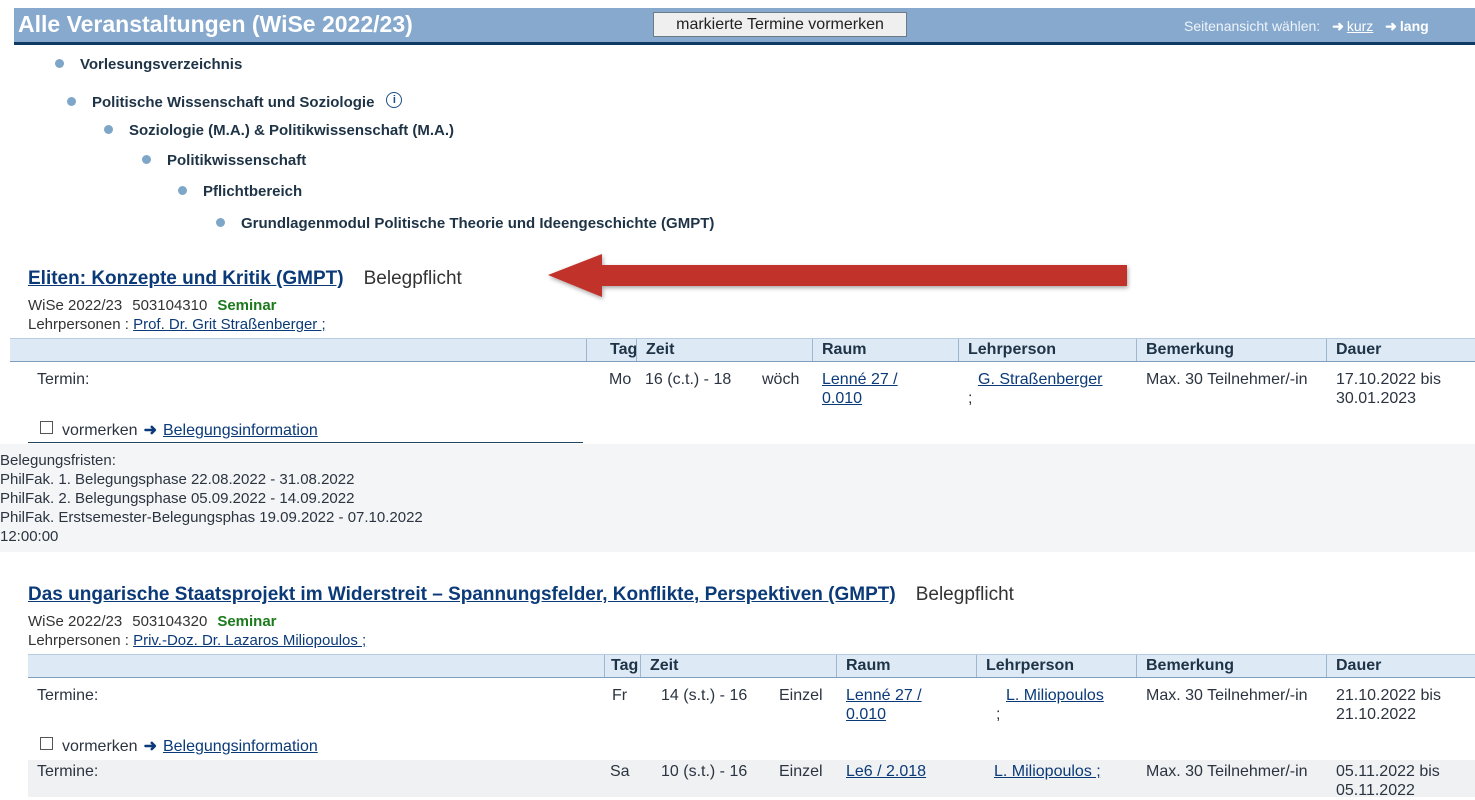 This screenshot has height=800, width=1475. Describe the element at coordinates (215, 24) in the screenshot. I see `page-title: Alle Veranstaltungen (WiSe 2022/23)` at that location.